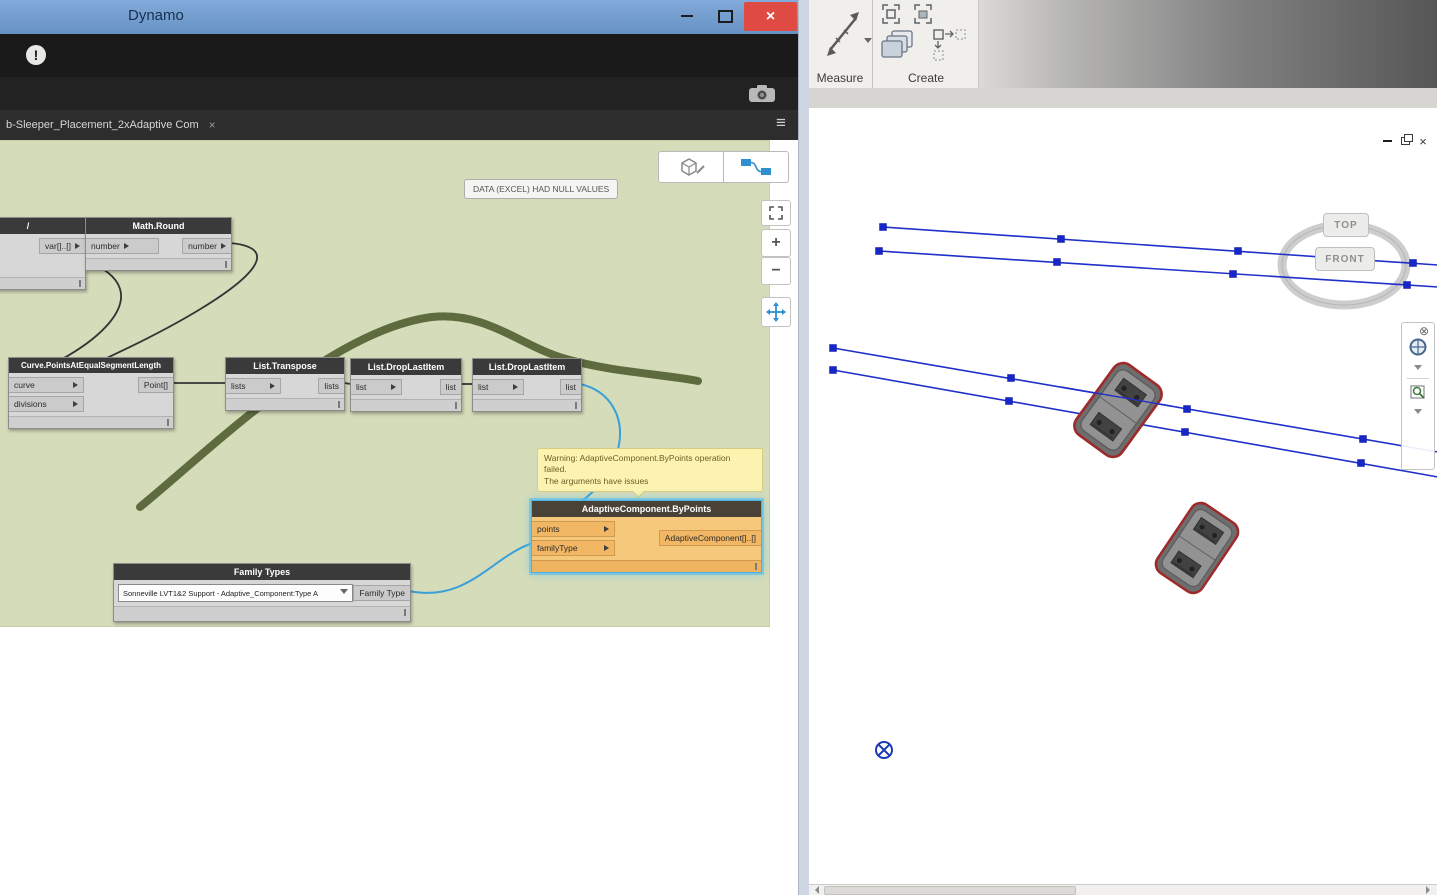 Image resolution: width=1437 pixels, height=895 pixels. Describe the element at coordinates (596, 480) in the screenshot. I see `warning-line: The arguments have issues` at that location.